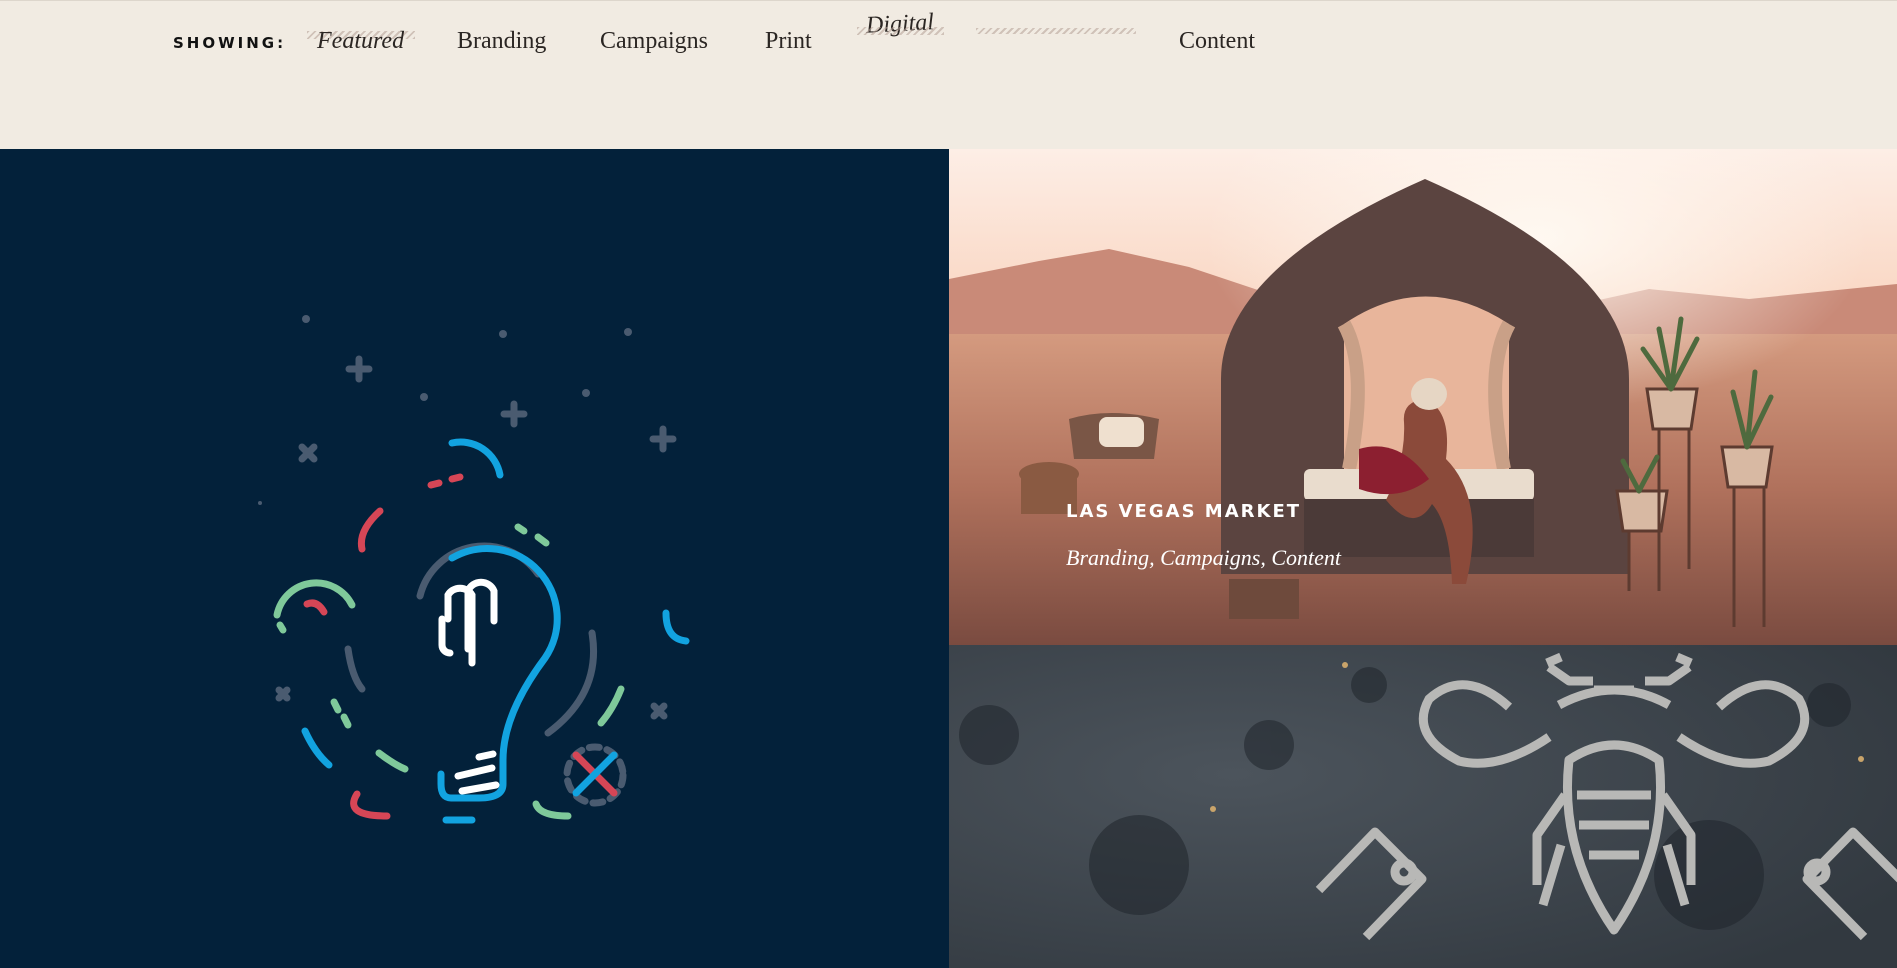  Describe the element at coordinates (900, 31) in the screenshot. I see `digital-underline` at that location.